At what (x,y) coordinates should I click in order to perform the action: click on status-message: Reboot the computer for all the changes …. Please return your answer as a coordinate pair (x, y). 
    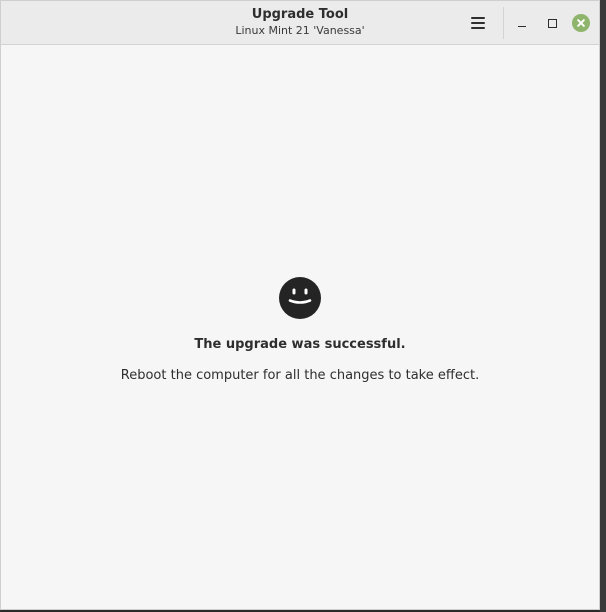
    Looking at the image, I should click on (300, 375).